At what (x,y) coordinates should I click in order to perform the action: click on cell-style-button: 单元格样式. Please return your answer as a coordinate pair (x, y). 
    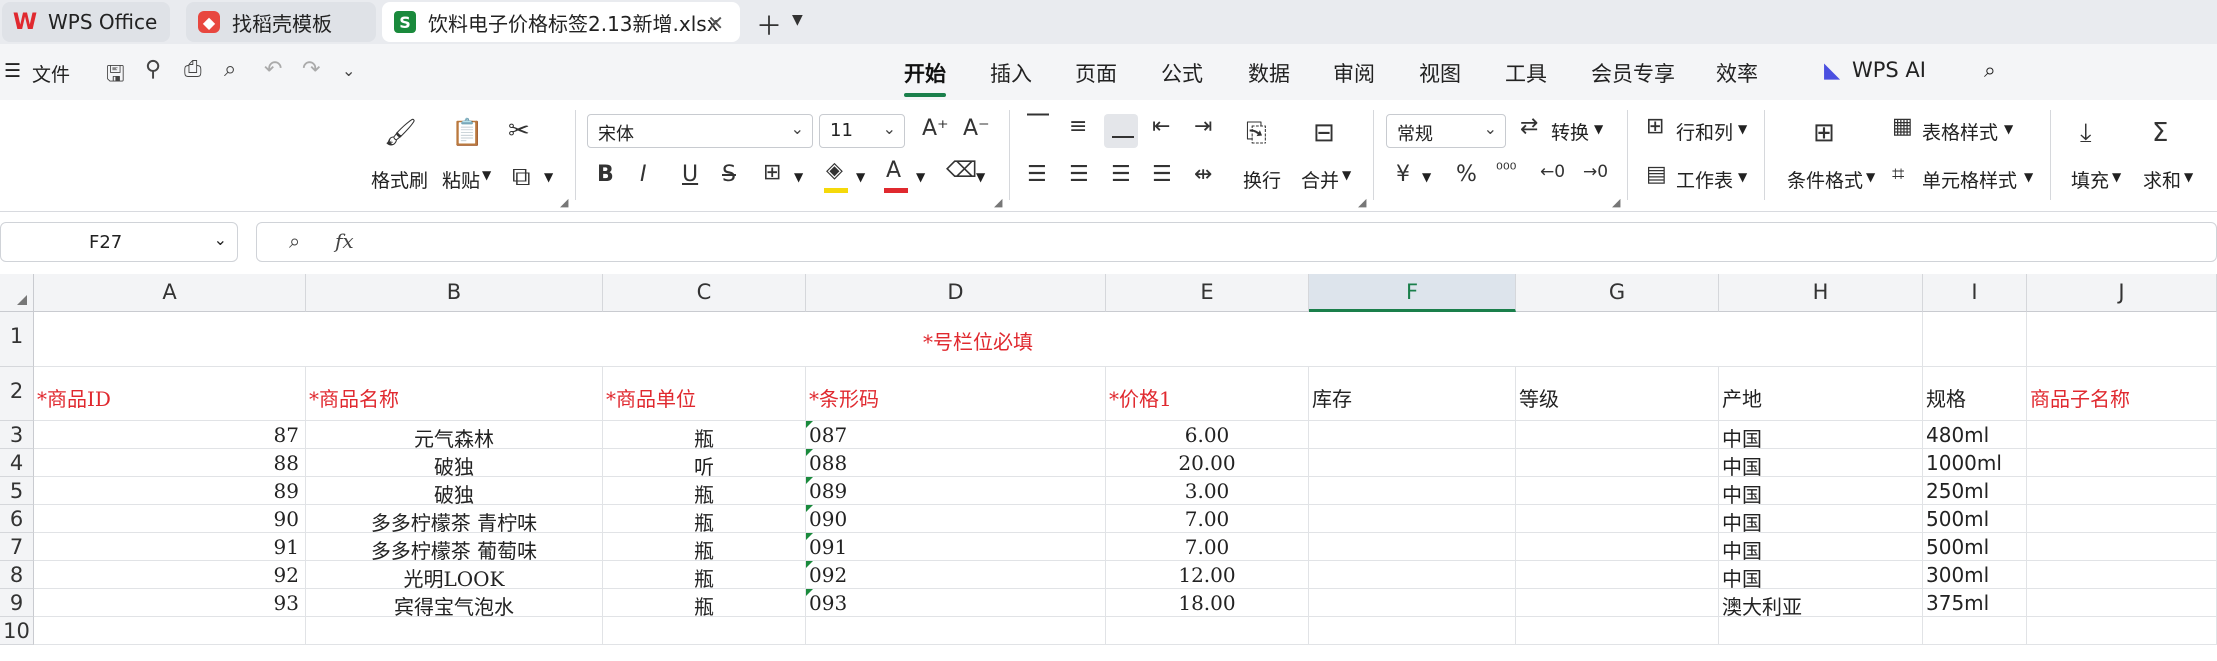
    Looking at the image, I should click on (1969, 179).